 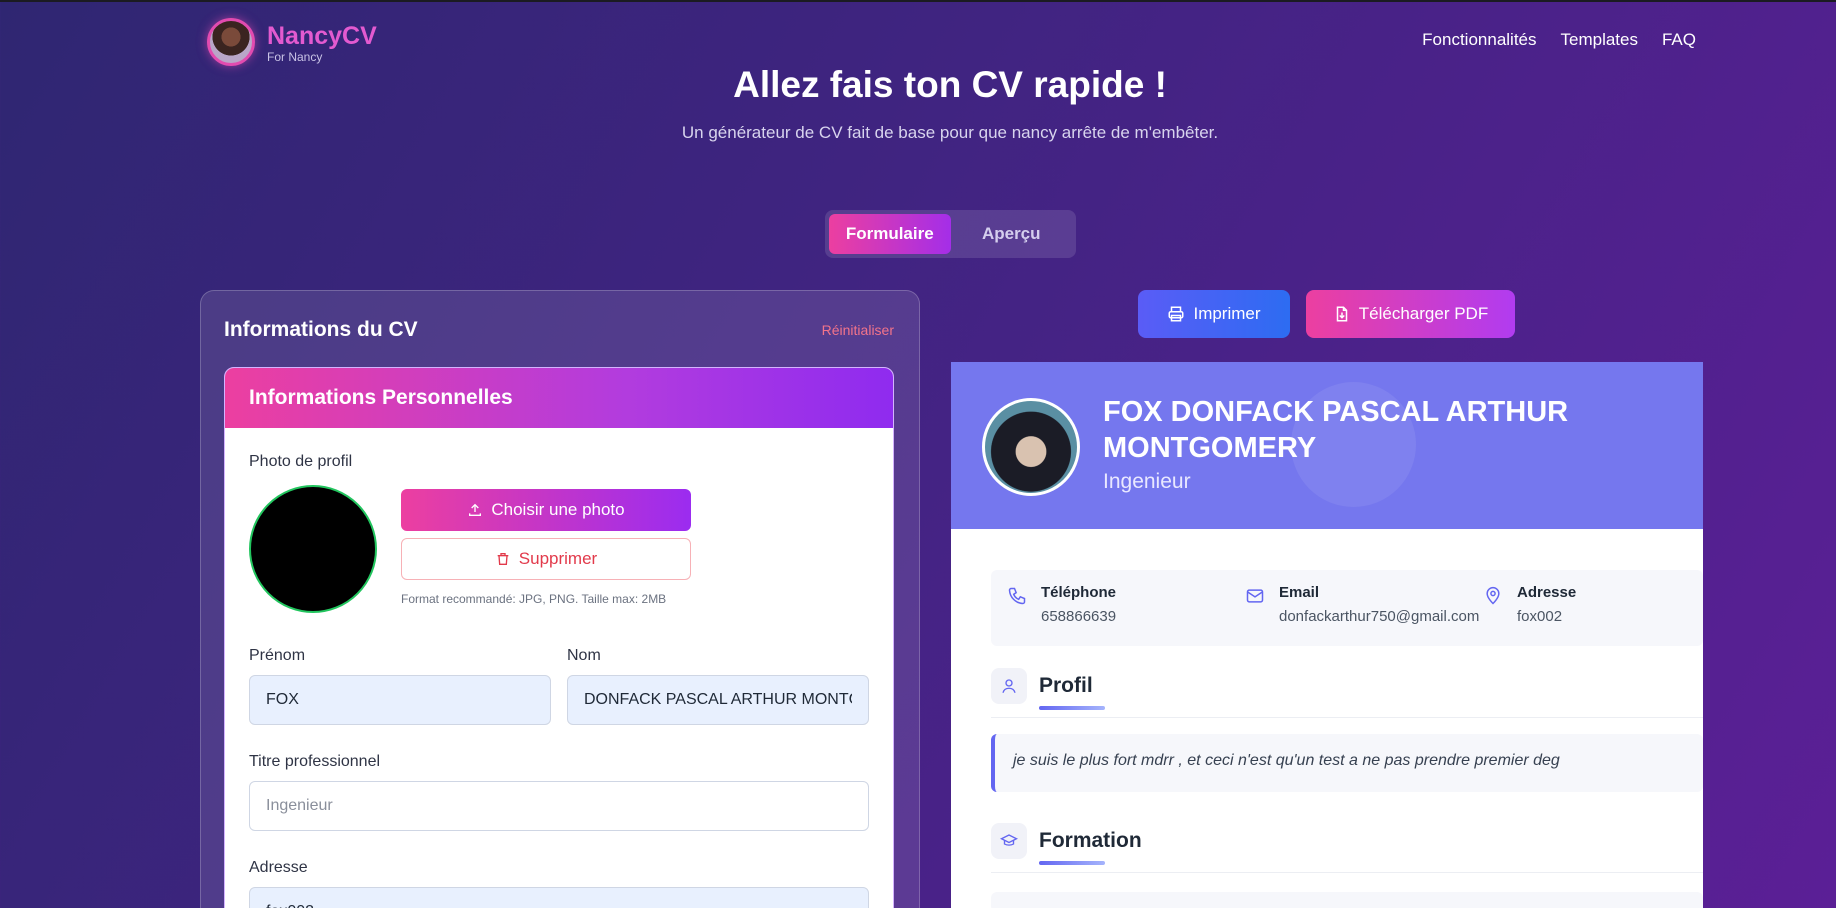 What do you see at coordinates (321, 329) in the screenshot?
I see `form-card-title: Informations du CV` at bounding box center [321, 329].